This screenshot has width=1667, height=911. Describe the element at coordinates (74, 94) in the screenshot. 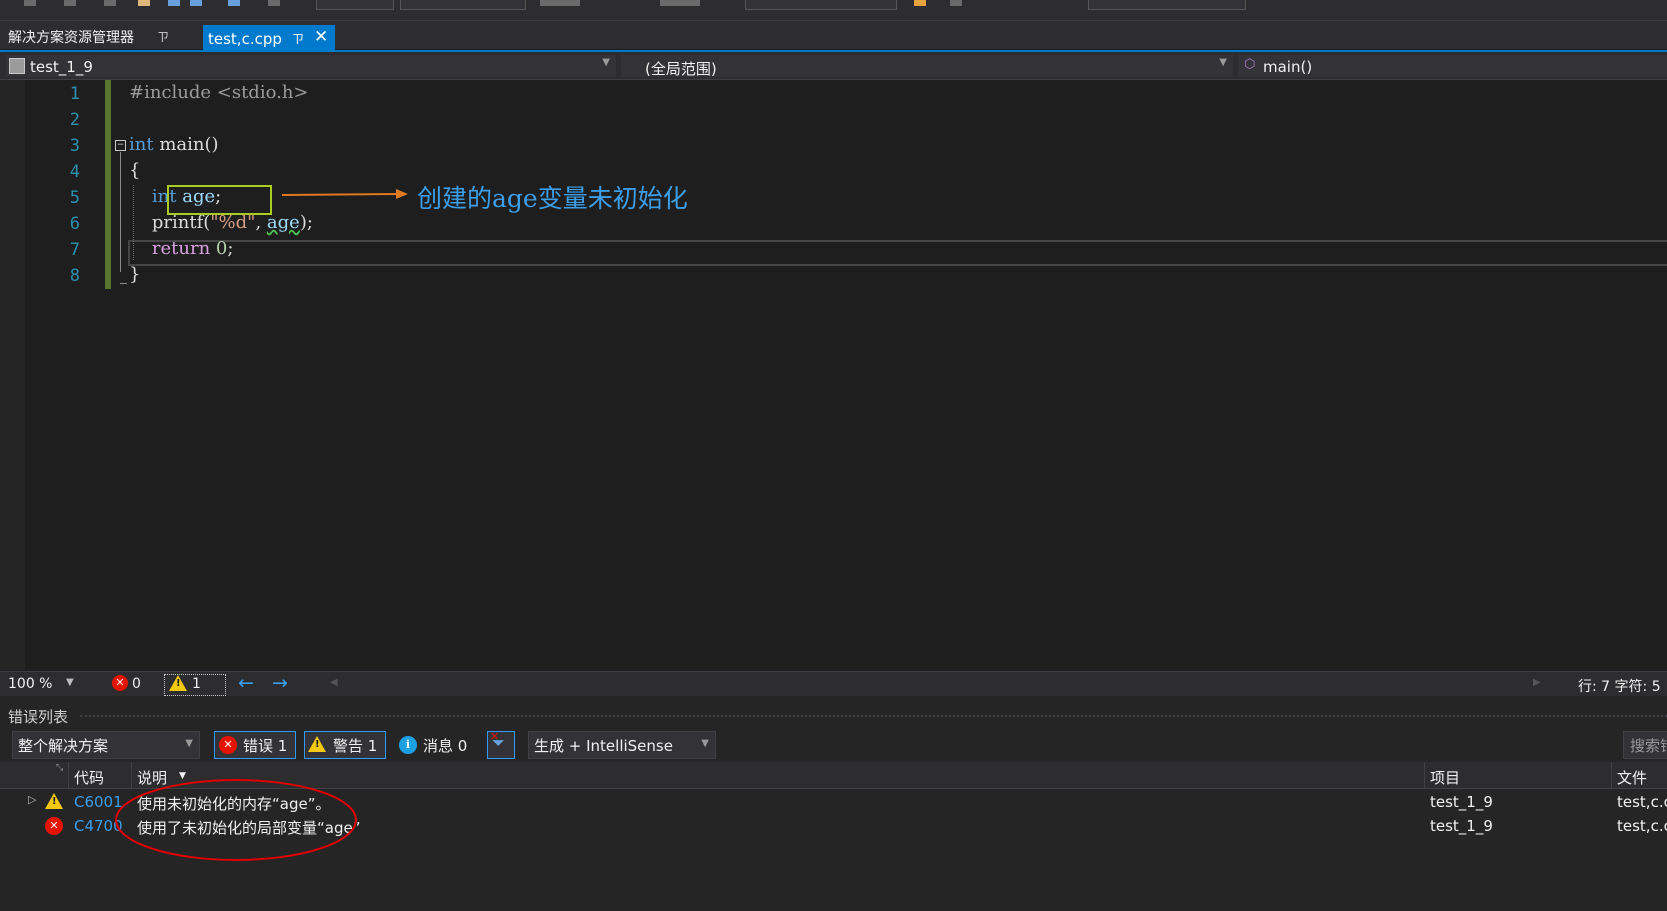

I see `line-number: 1` at that location.